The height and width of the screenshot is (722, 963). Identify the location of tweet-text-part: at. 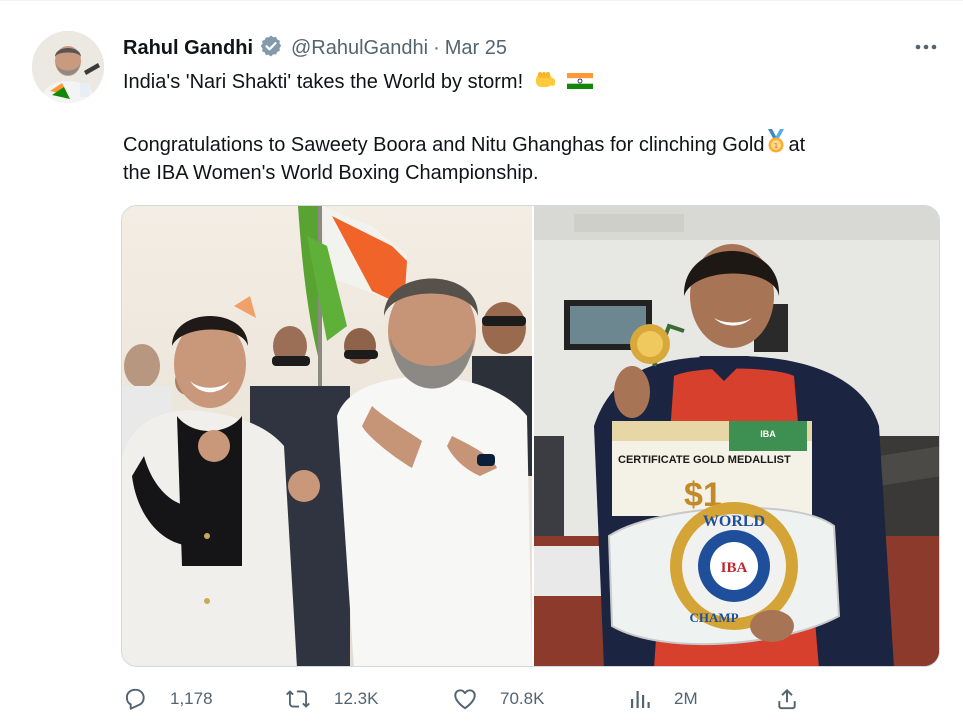
(797, 145).